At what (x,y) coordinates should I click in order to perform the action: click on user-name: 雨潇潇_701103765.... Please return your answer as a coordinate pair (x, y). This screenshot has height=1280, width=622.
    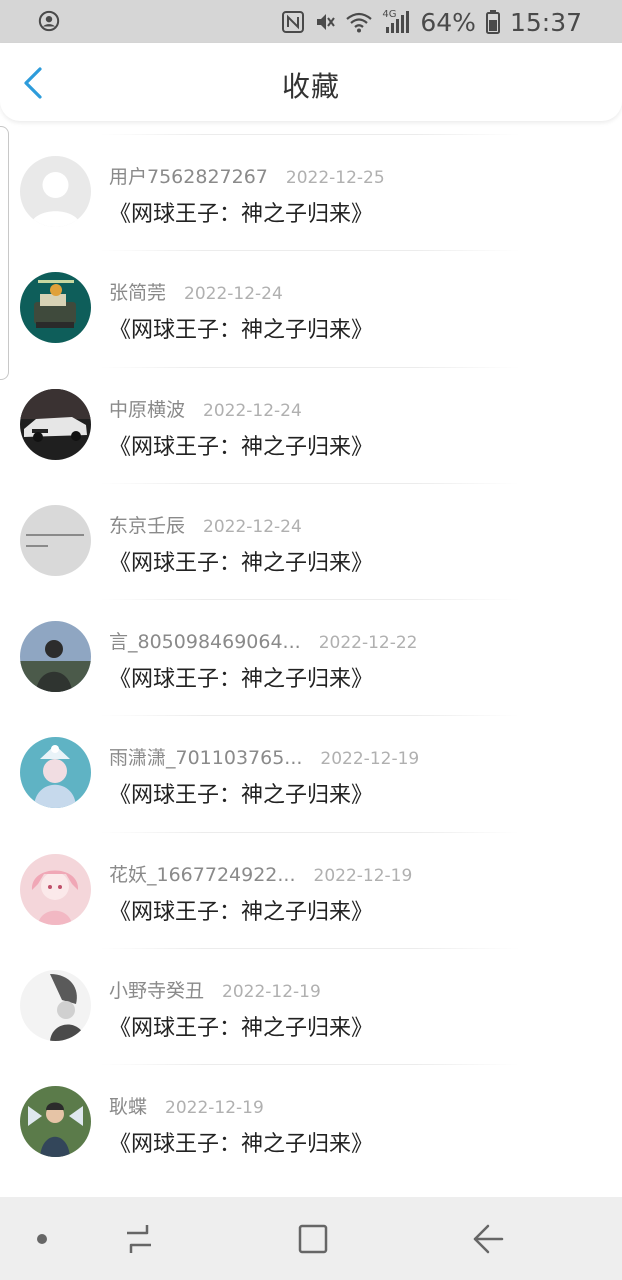
    Looking at the image, I should click on (206, 758).